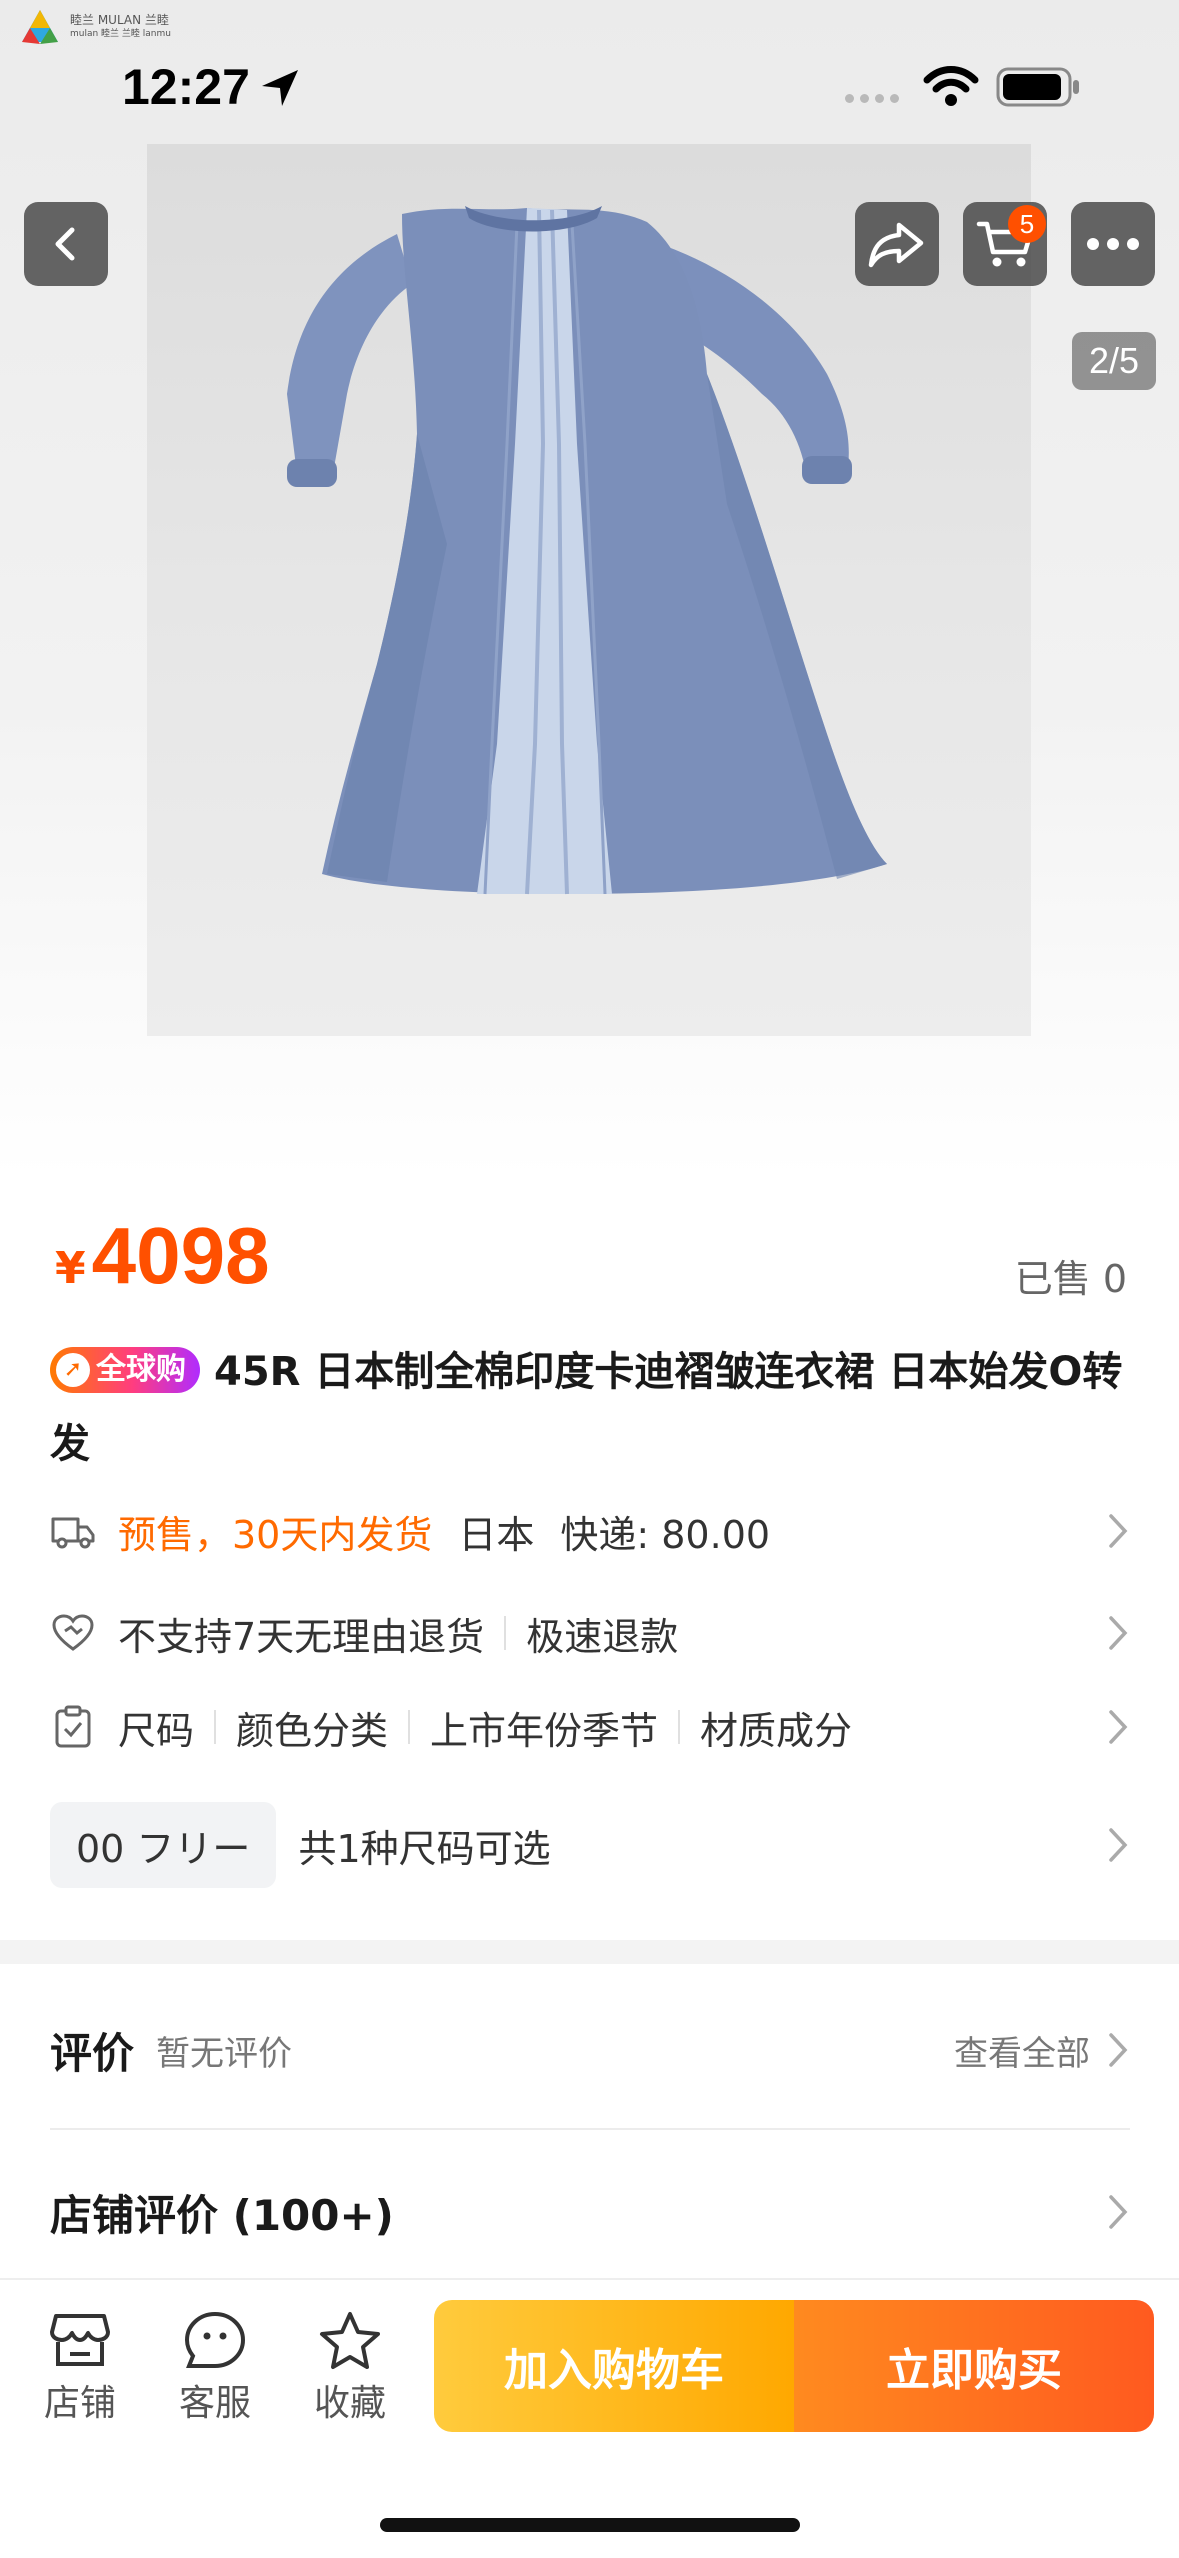  I want to click on price-currency: ¥, so click(70, 1268).